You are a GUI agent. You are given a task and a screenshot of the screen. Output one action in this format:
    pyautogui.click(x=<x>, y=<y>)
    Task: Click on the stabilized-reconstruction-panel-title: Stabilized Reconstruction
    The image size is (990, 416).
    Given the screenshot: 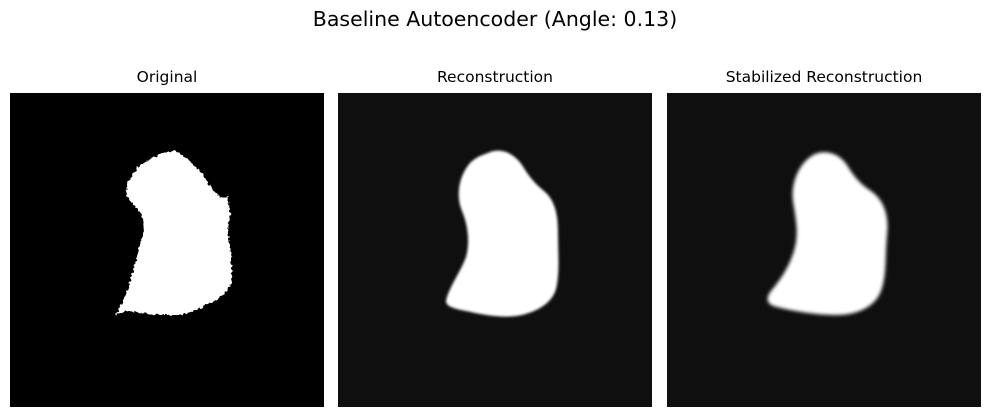 What is the action you would take?
    pyautogui.click(x=824, y=77)
    